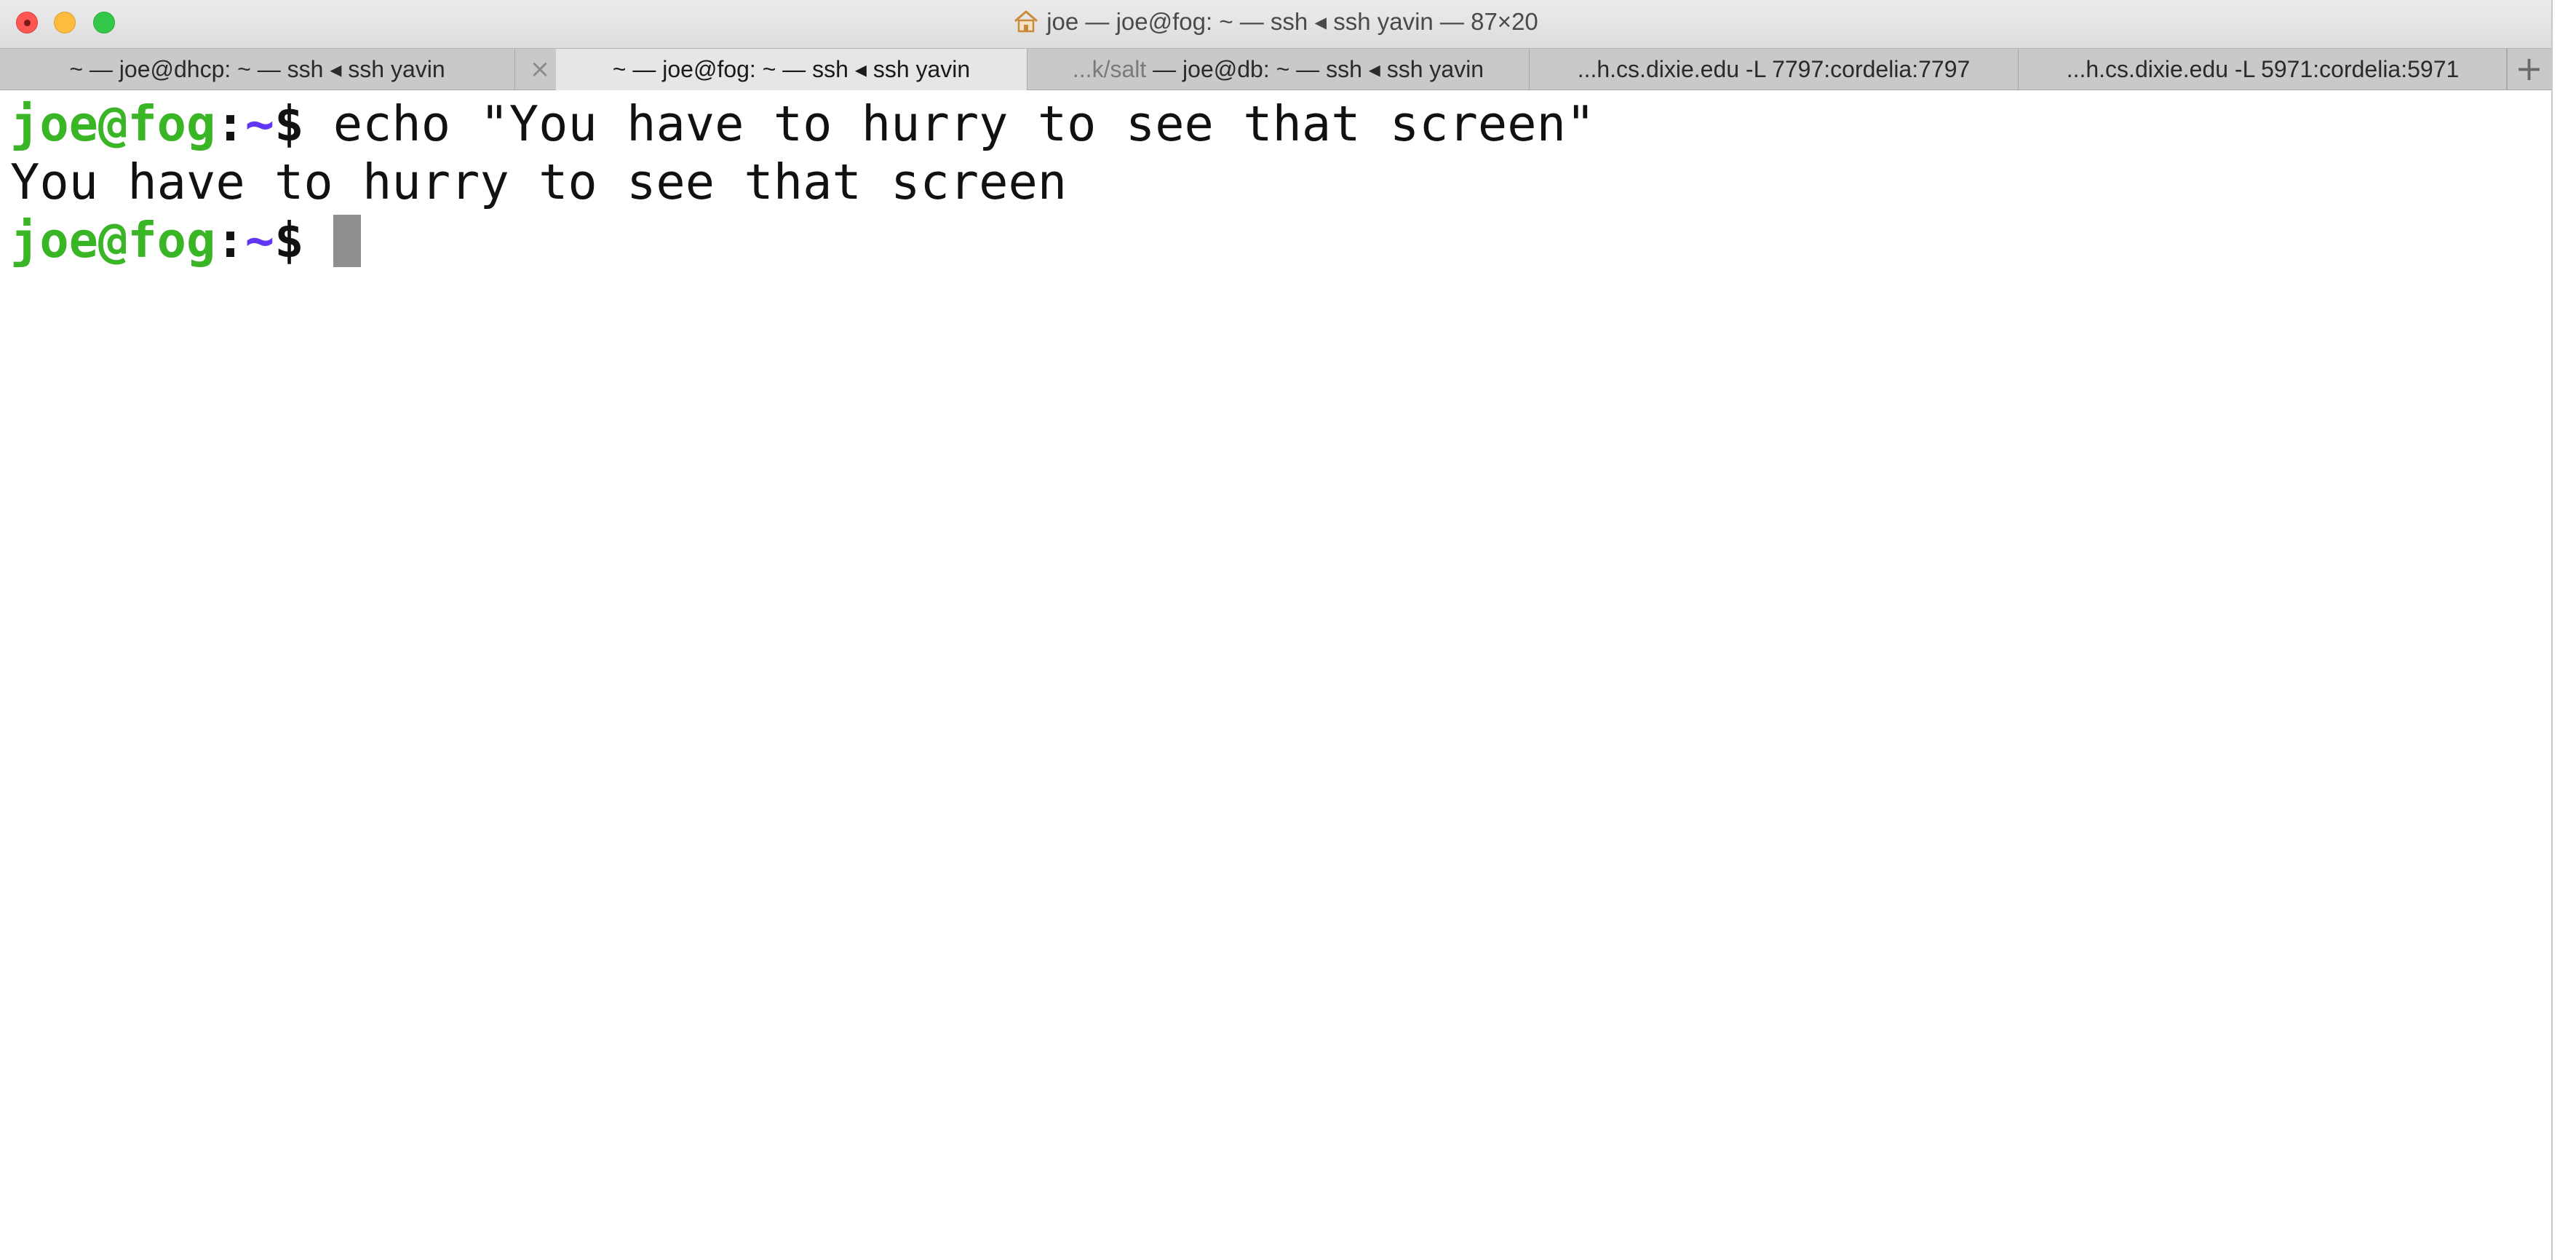  What do you see at coordinates (1109, 69) in the screenshot?
I see `tab-label-path: ...k/salt` at bounding box center [1109, 69].